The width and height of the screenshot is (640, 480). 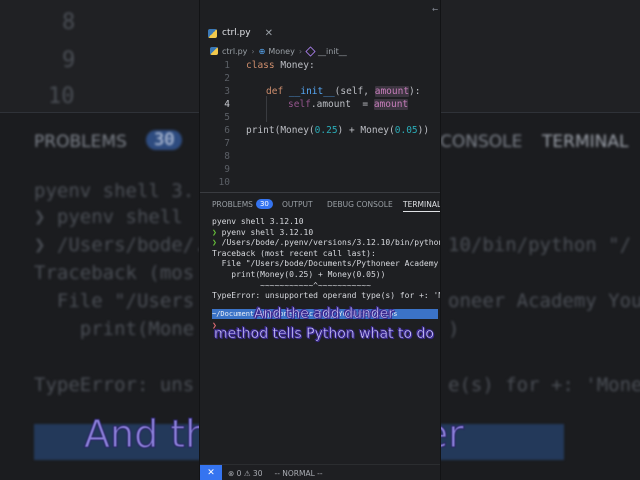 What do you see at coordinates (227, 65) in the screenshot?
I see `line-number: 1` at bounding box center [227, 65].